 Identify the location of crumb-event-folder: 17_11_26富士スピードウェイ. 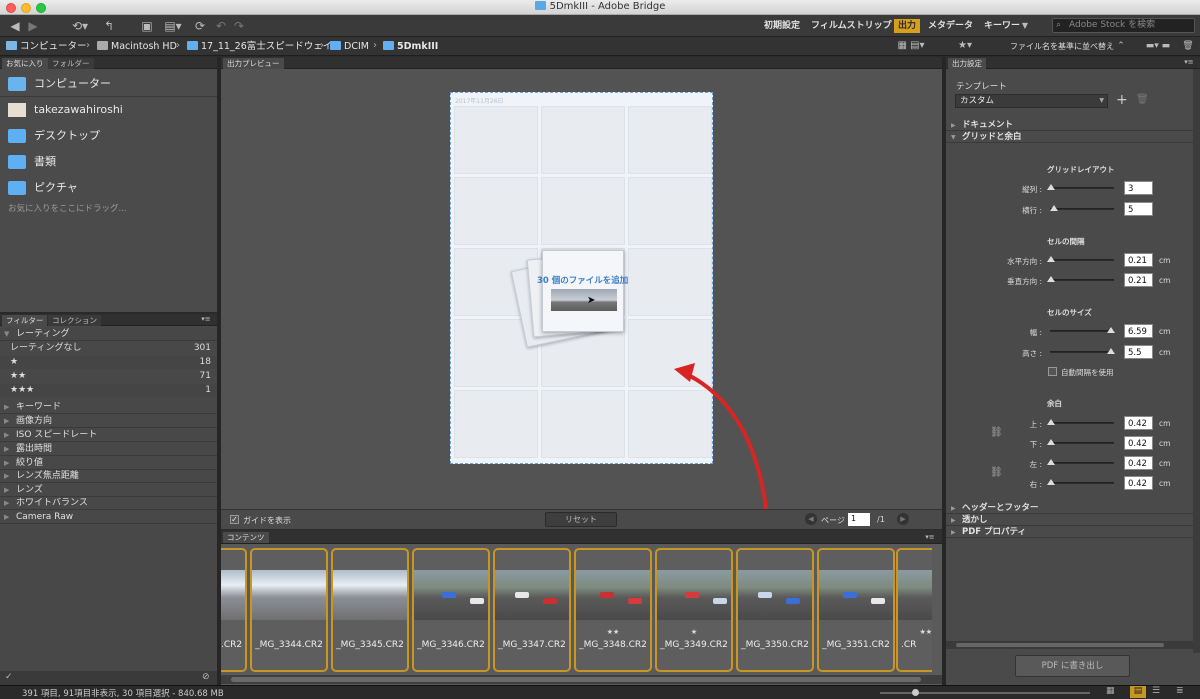
(259, 46).